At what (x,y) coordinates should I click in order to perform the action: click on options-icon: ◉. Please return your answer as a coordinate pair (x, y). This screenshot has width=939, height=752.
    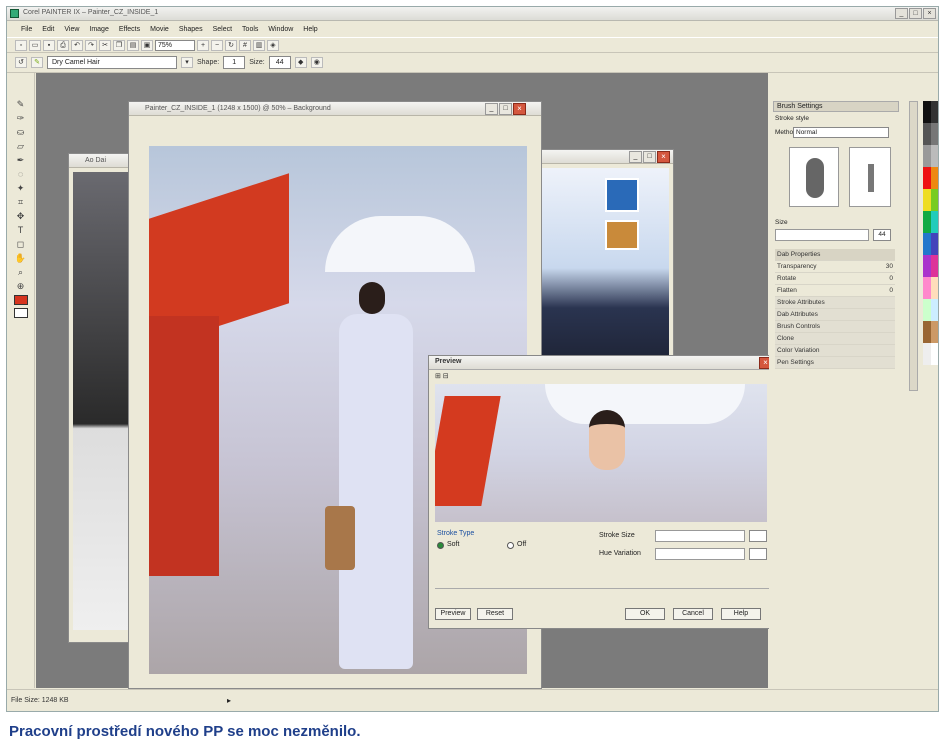
    Looking at the image, I should click on (316, 62).